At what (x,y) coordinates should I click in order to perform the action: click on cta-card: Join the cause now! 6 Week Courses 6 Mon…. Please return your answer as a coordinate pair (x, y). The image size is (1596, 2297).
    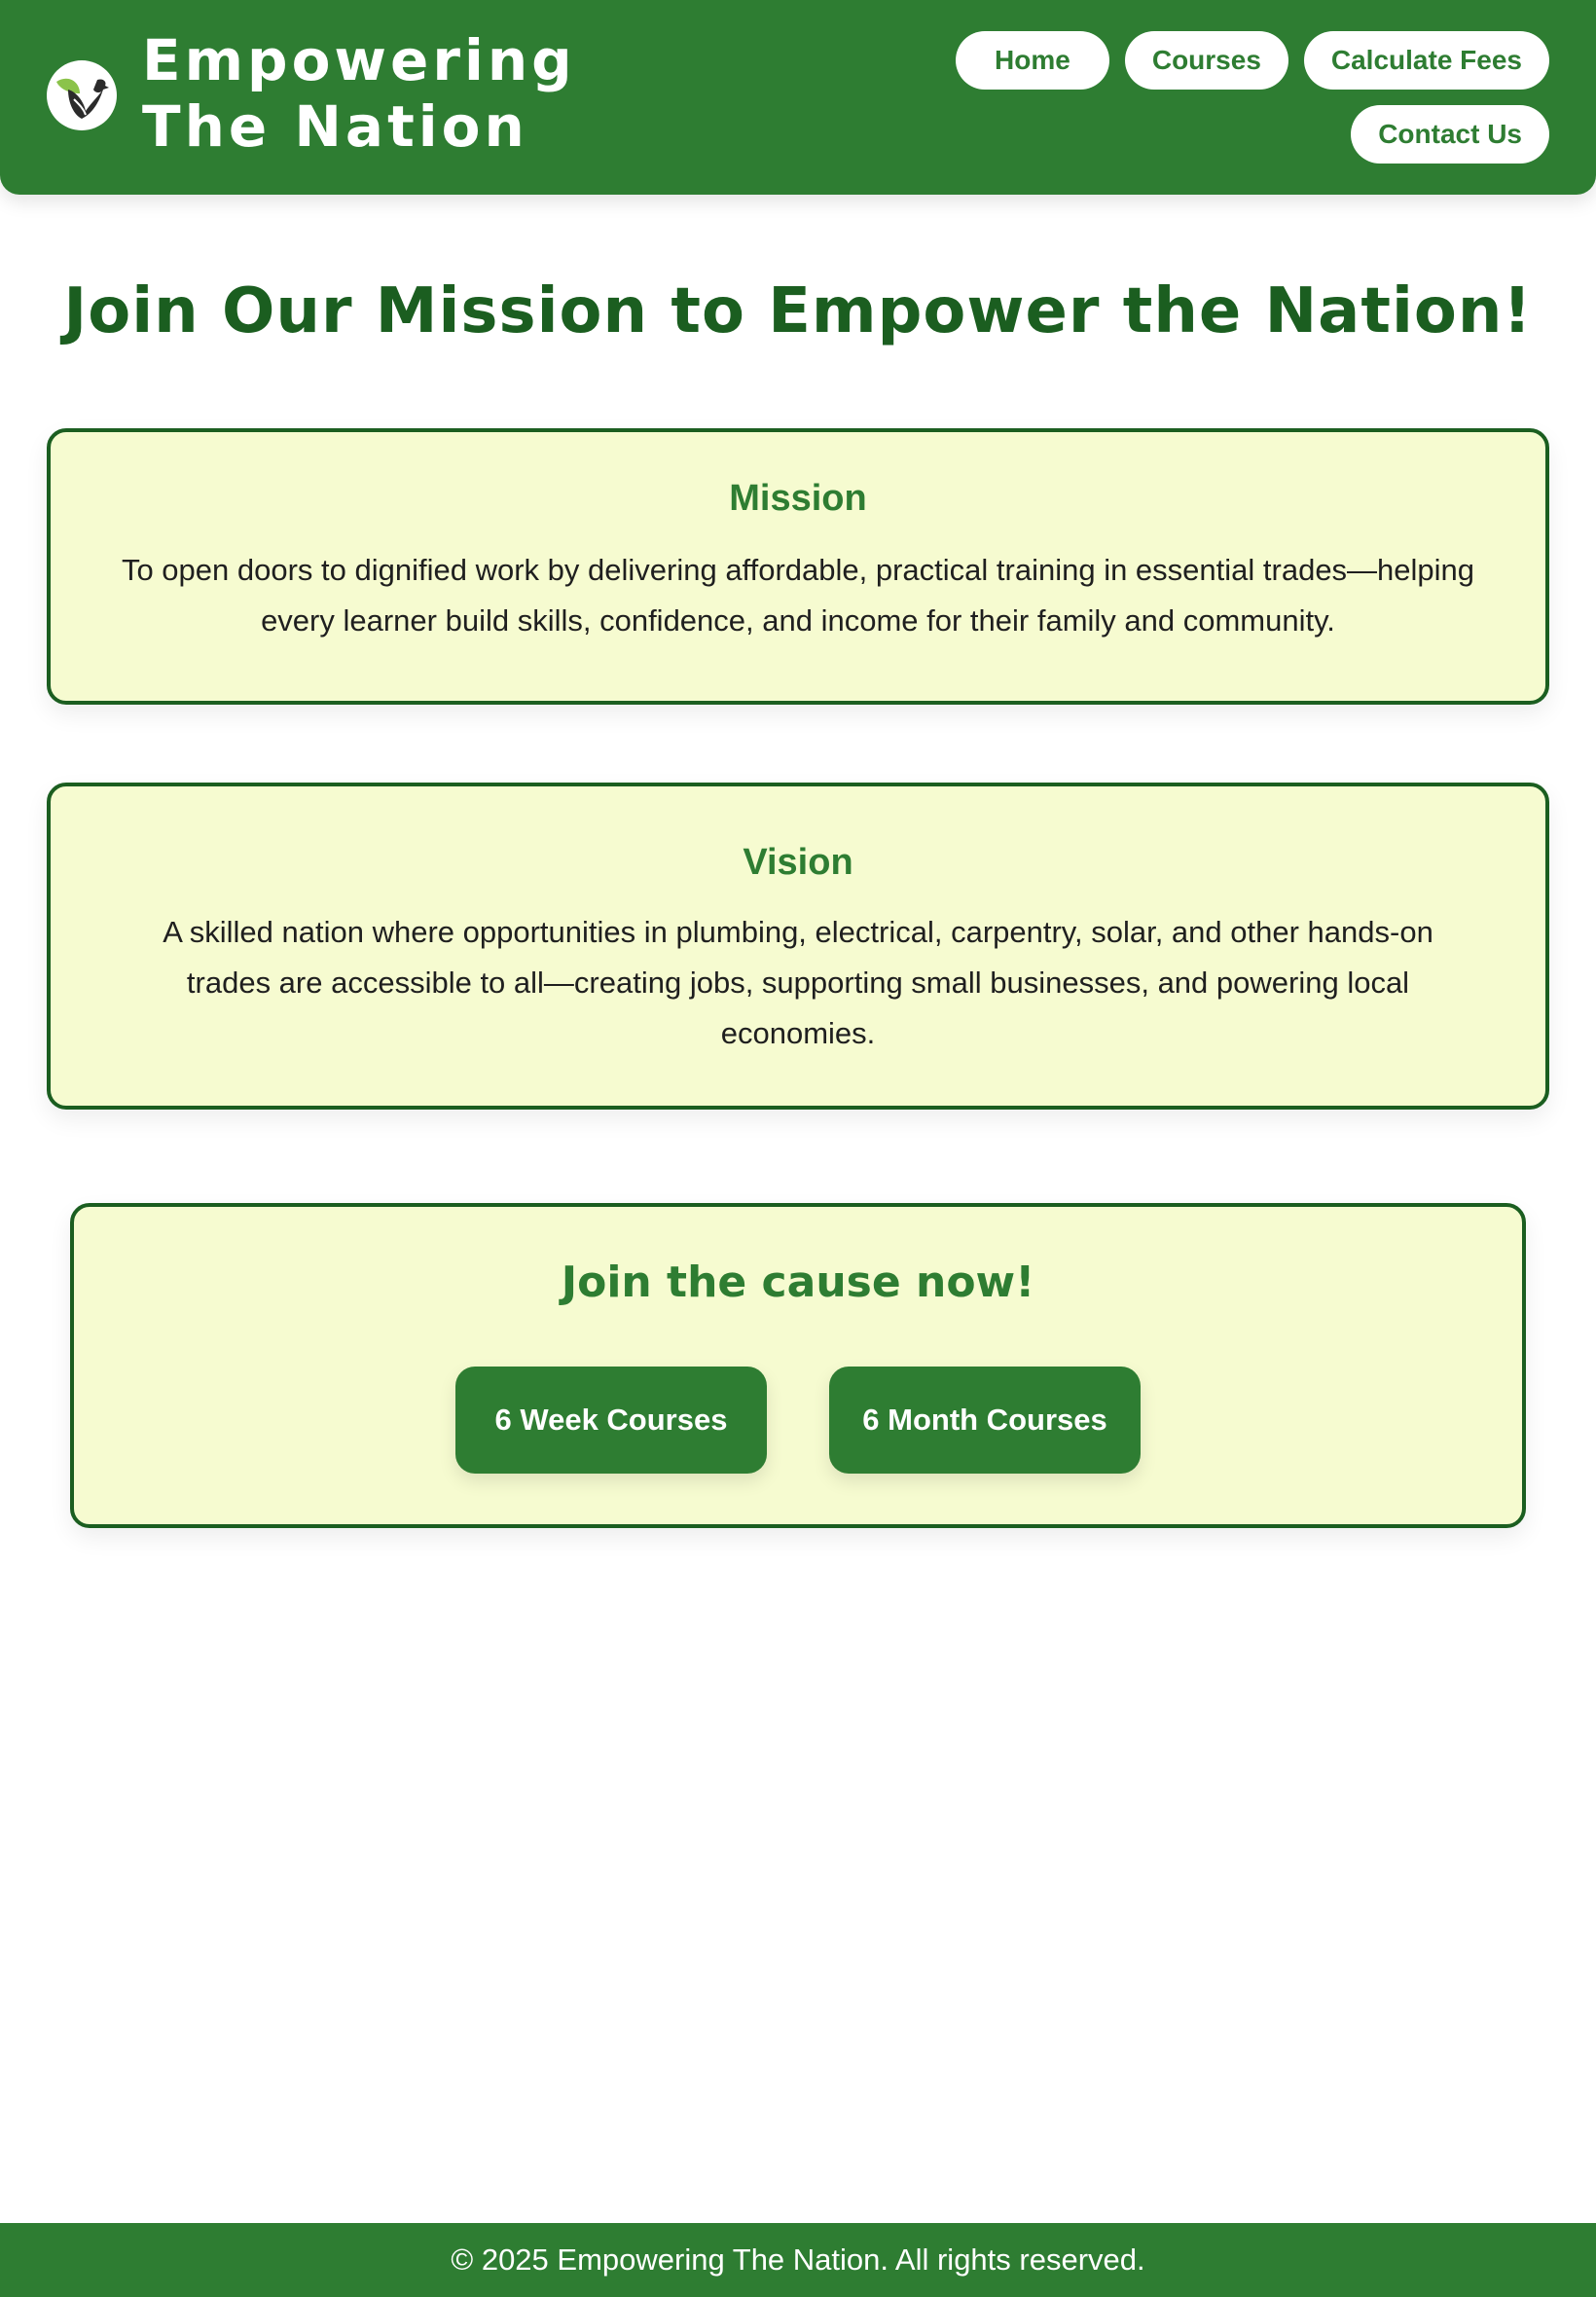
    Looking at the image, I should click on (798, 1365).